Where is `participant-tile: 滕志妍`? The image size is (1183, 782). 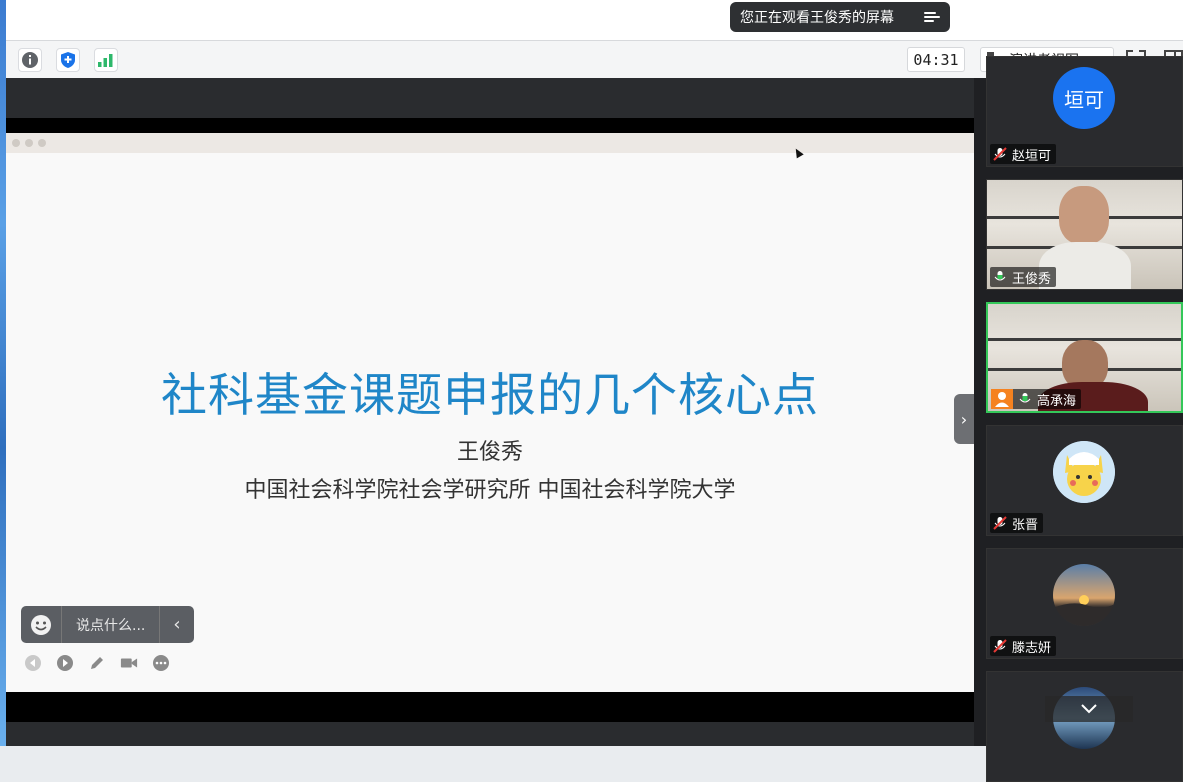 participant-tile: 滕志妍 is located at coordinates (1084, 603).